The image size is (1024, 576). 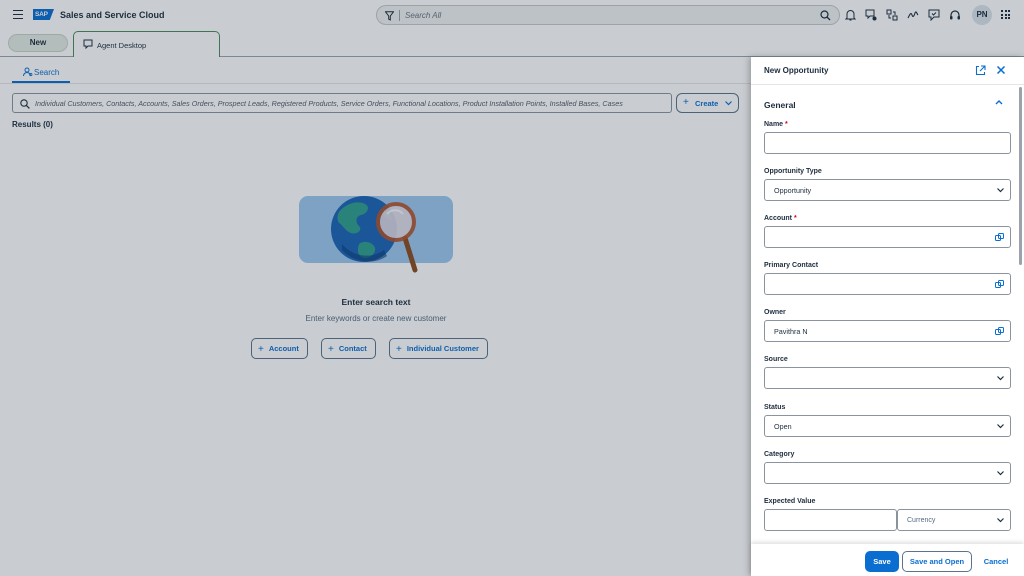 I want to click on currency-select: Currency, so click(x=954, y=520).